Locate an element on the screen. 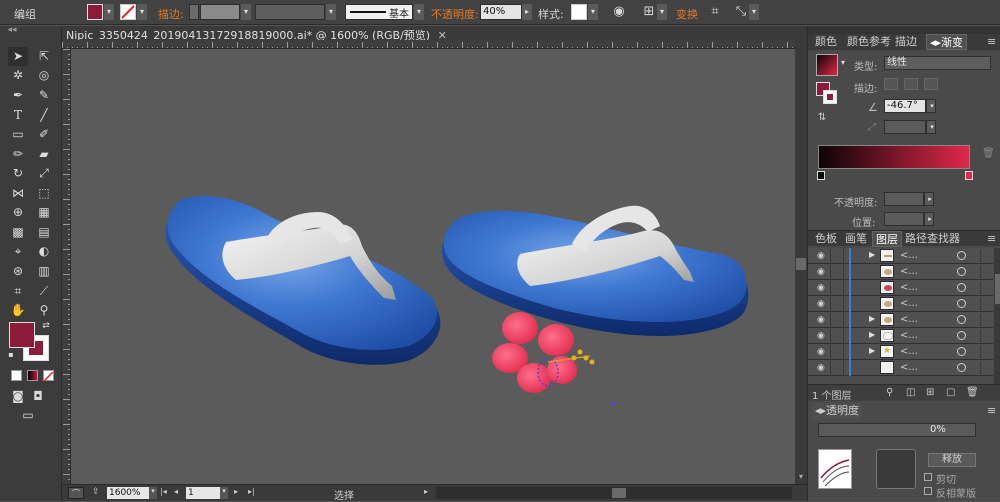  tab-layers: 图层 is located at coordinates (887, 239).